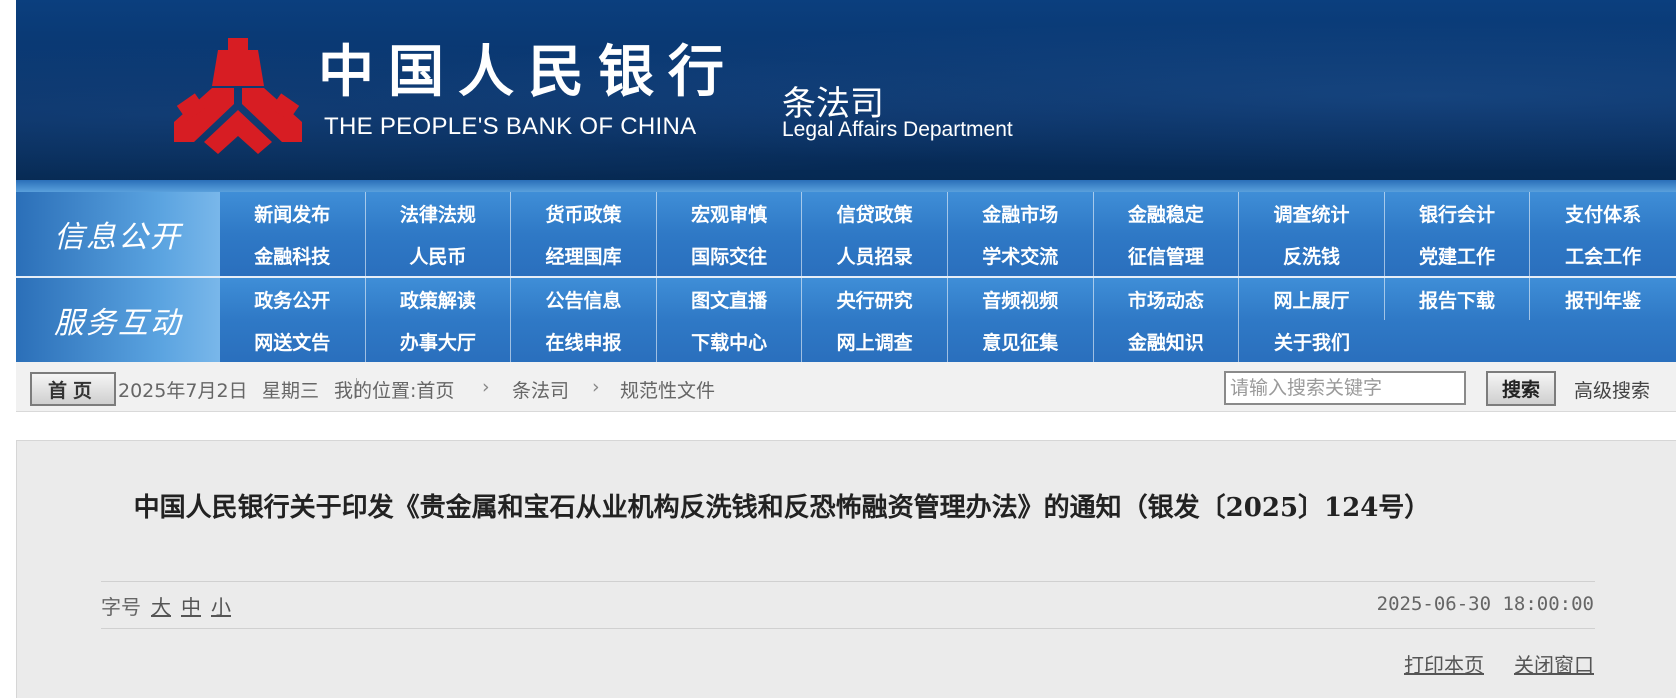 The image size is (1676, 698). Describe the element at coordinates (846, 186) in the screenshot. I see `banner-stripe` at that location.